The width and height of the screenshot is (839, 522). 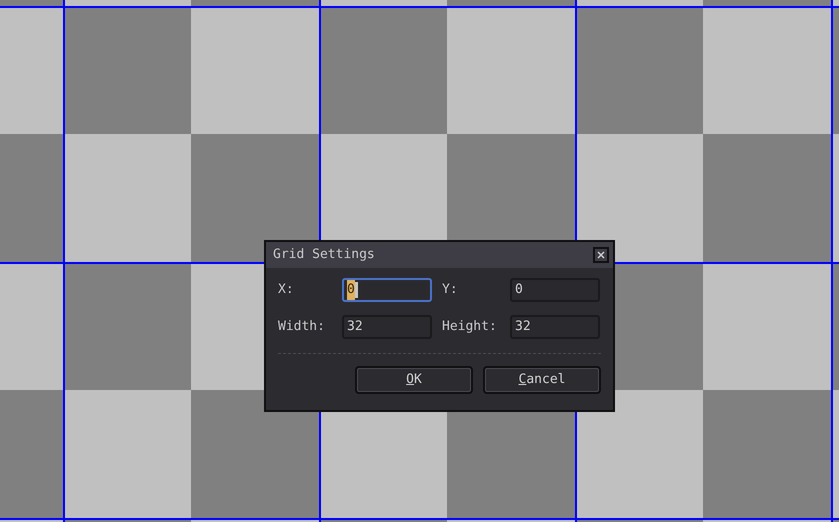 What do you see at coordinates (302, 327) in the screenshot?
I see `field-label: Width:` at bounding box center [302, 327].